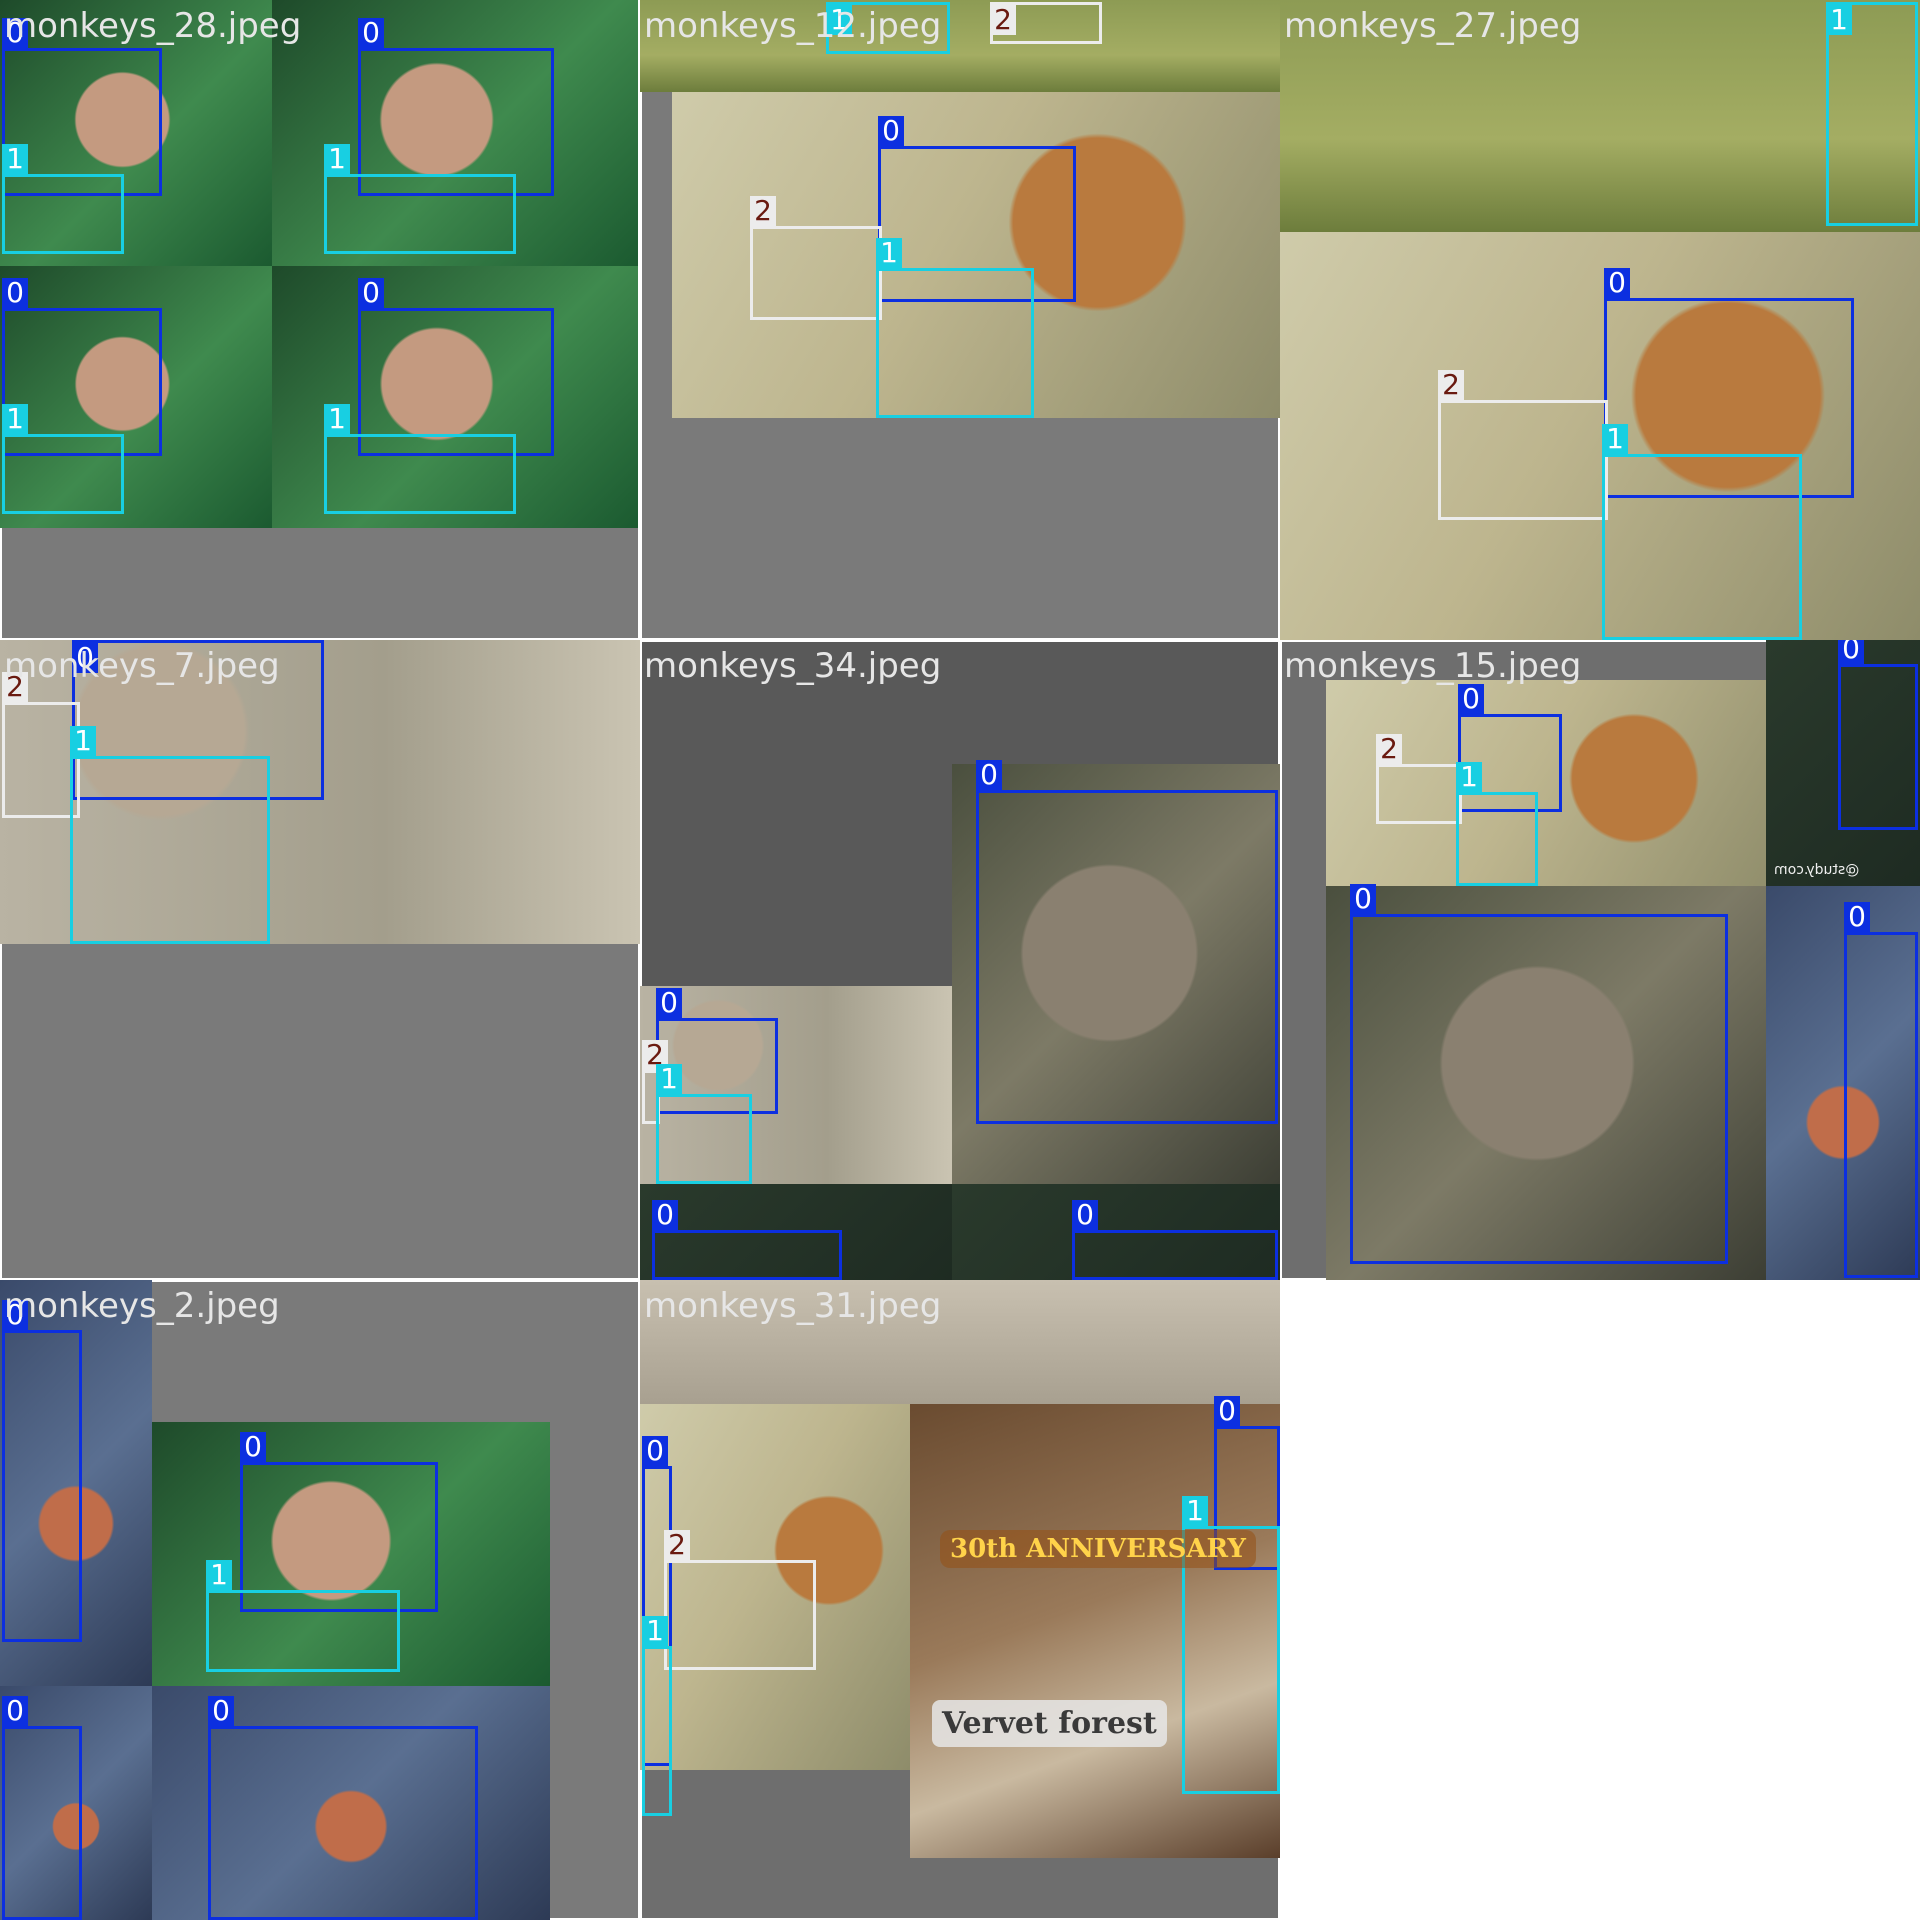 The image size is (1920, 1920). What do you see at coordinates (1098, 1549) in the screenshot?
I see `anniversary-logo: 30th ANNIVERSARY` at bounding box center [1098, 1549].